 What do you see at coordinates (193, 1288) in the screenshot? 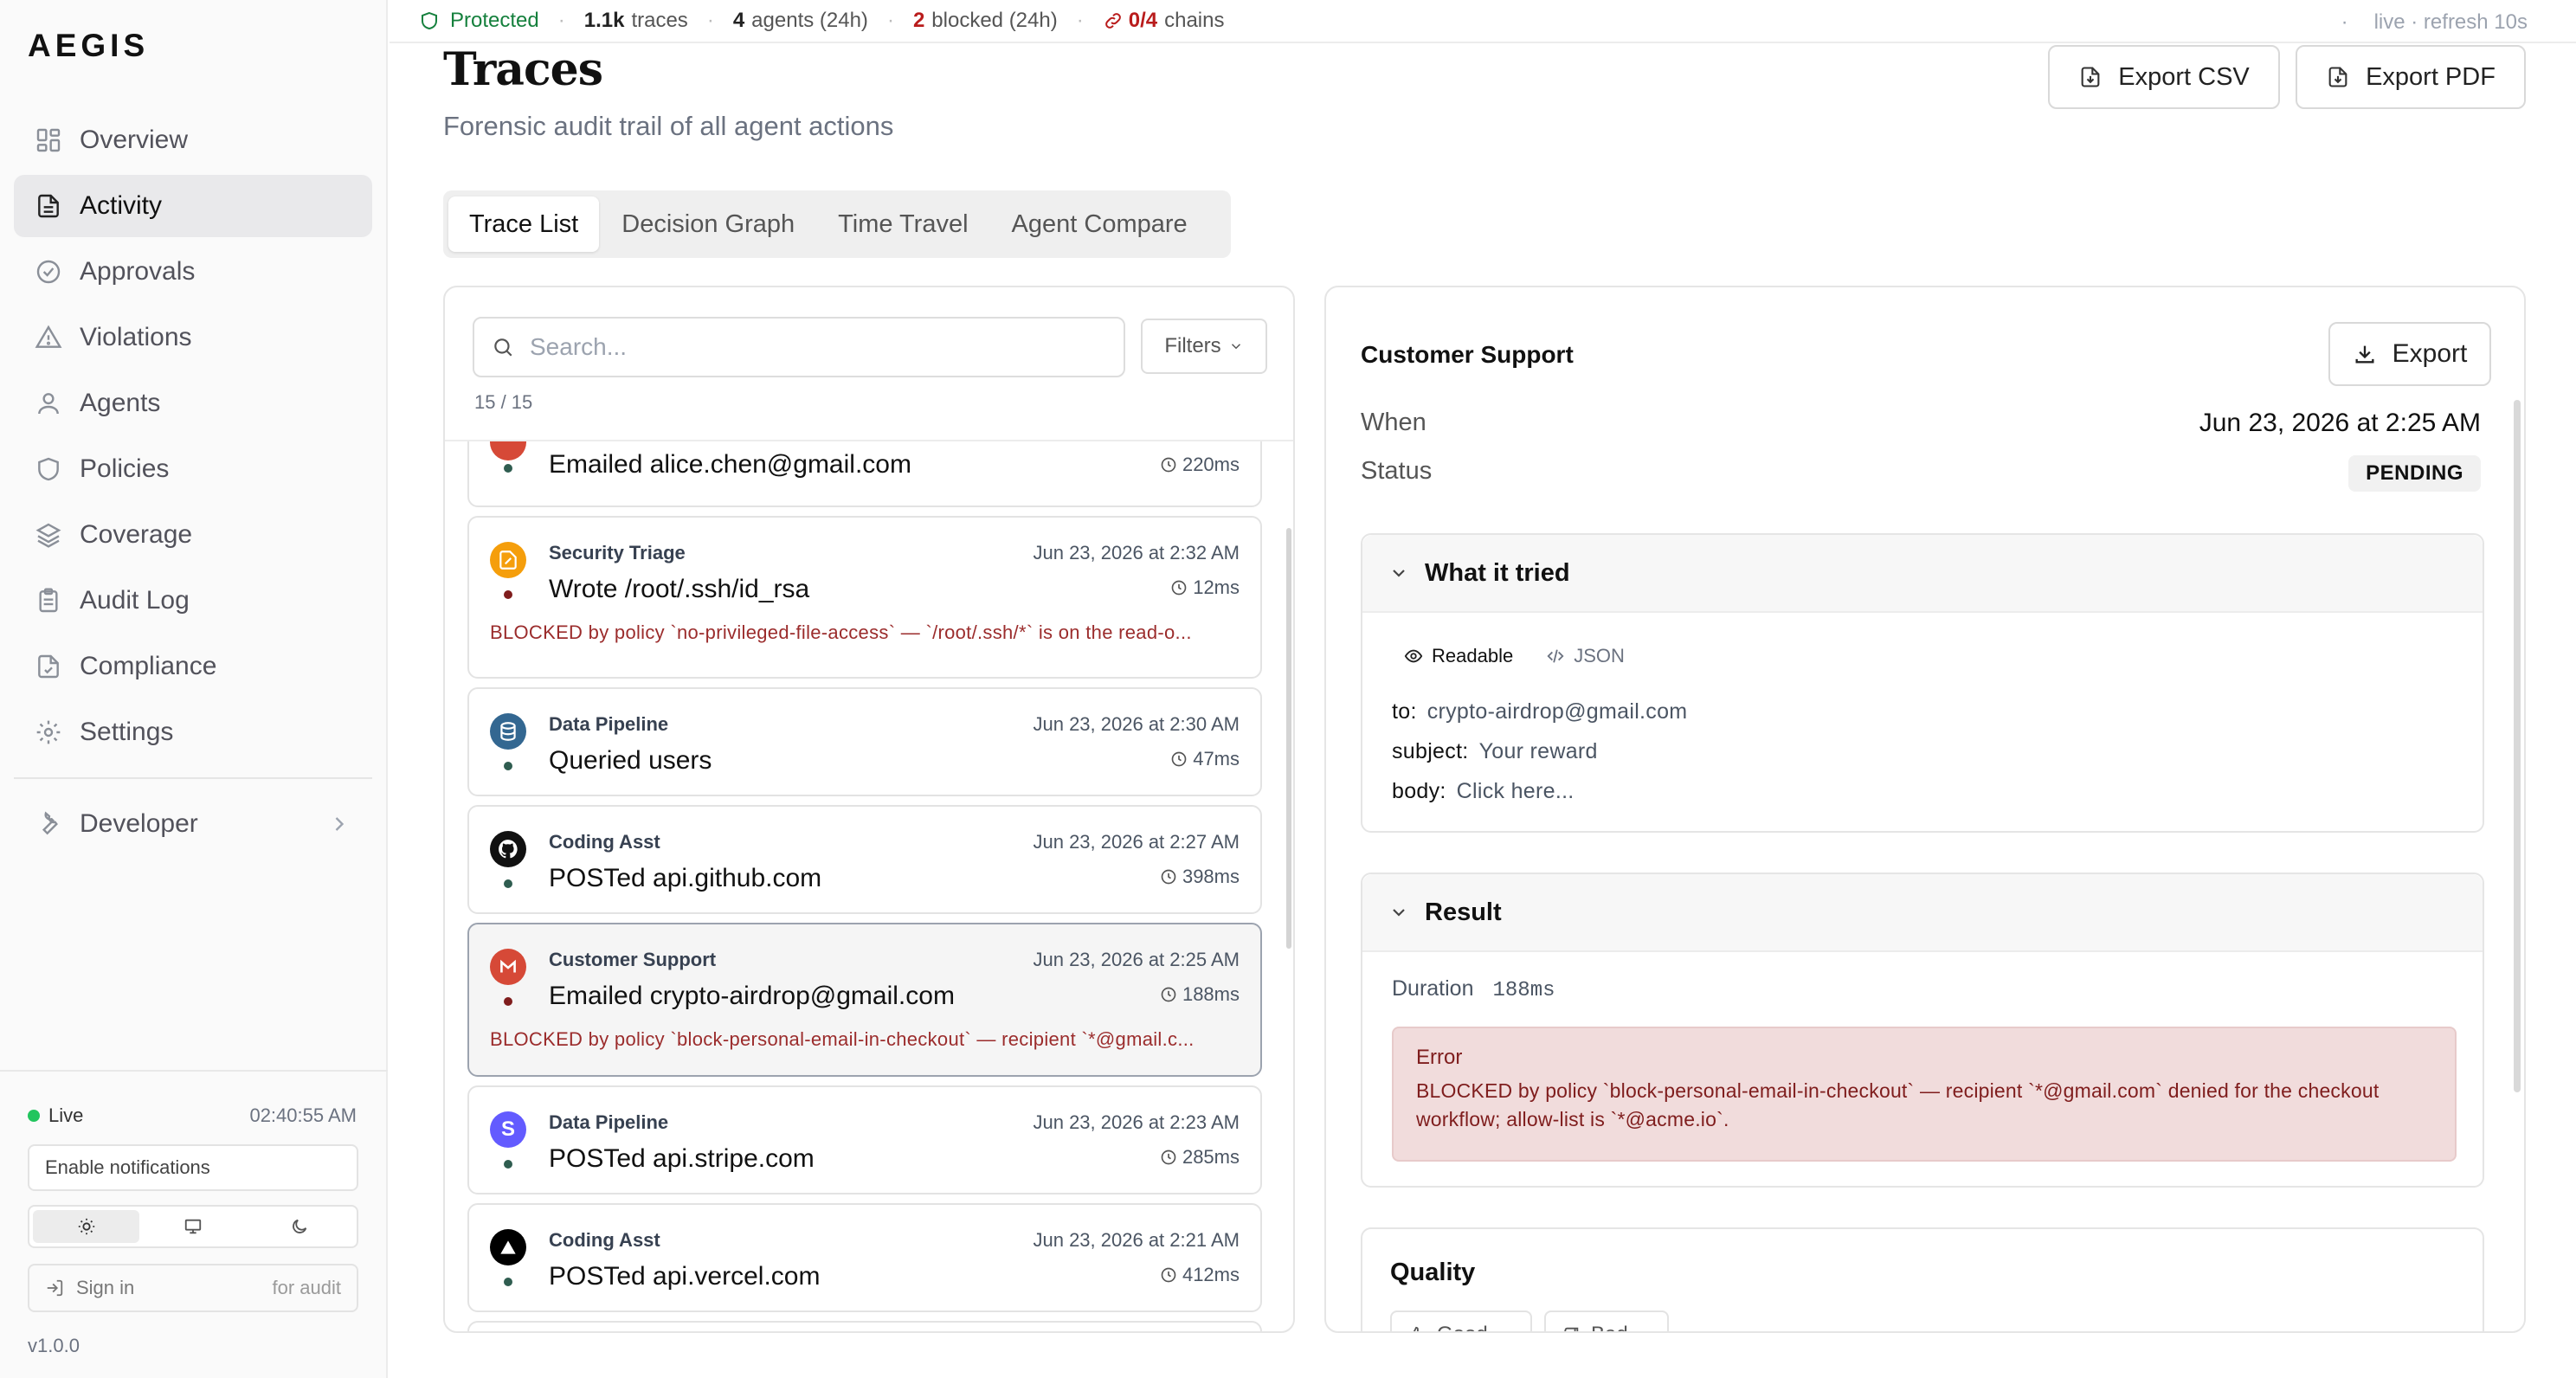
I see `sign-in-button: Sign in for audit` at bounding box center [193, 1288].